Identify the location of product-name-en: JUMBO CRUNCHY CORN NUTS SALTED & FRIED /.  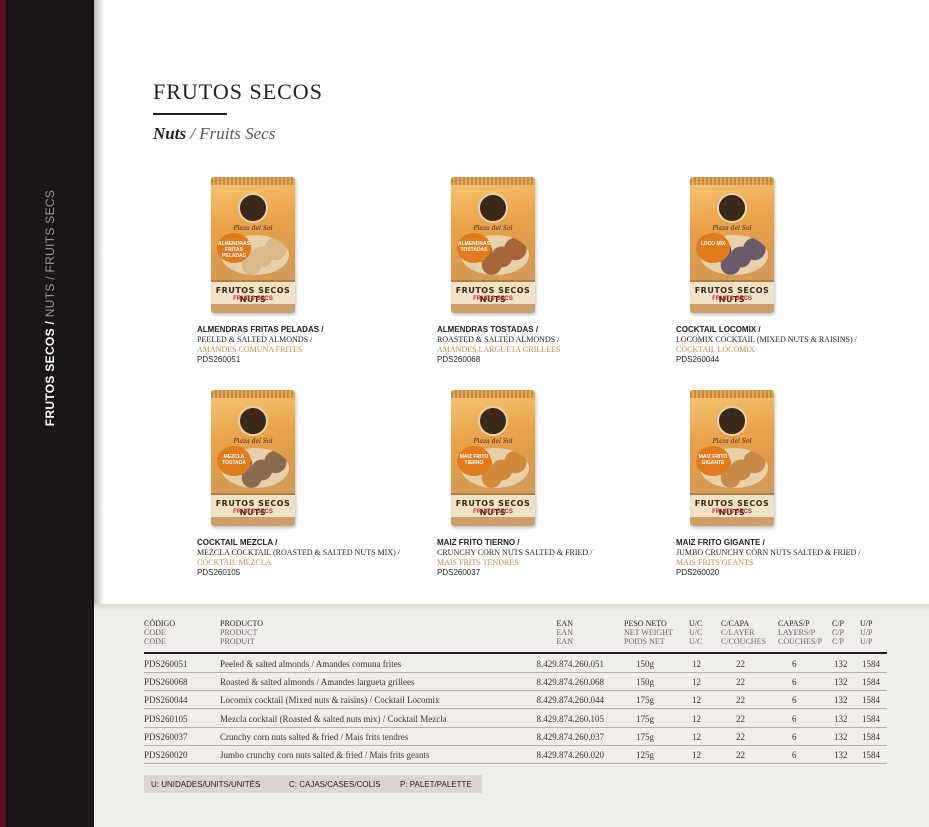
(768, 552).